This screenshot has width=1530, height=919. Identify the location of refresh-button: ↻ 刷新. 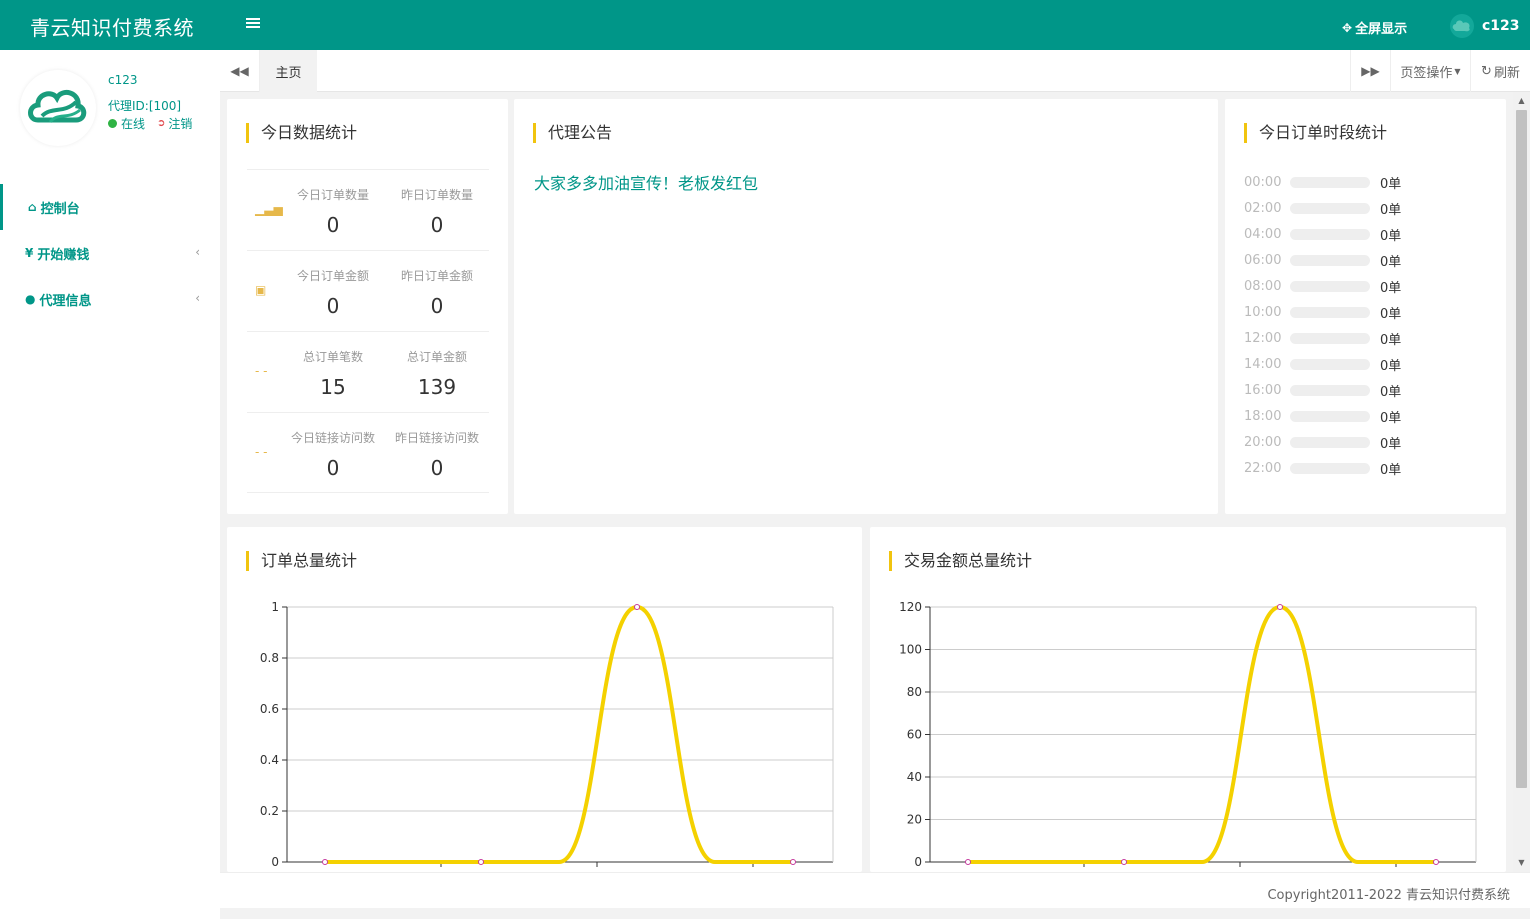
(1500, 71).